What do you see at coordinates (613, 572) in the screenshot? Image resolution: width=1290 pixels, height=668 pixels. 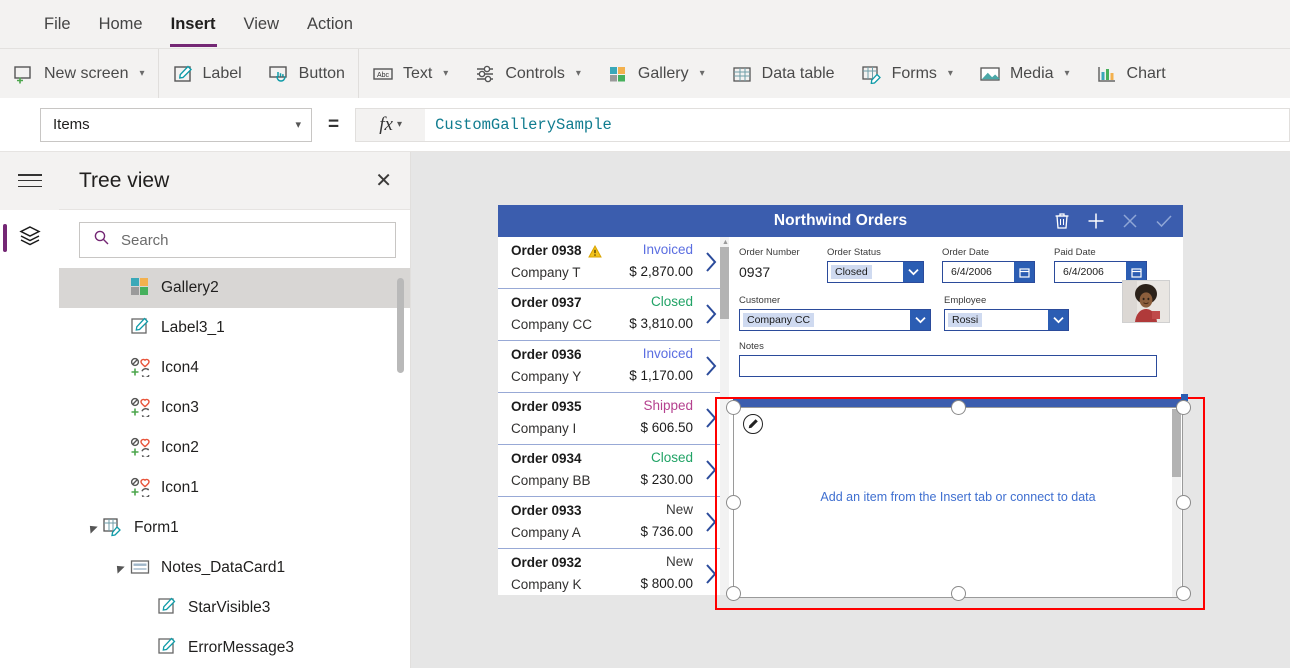 I see `gallery-item: Order 0932 New Company K $ 800.00` at bounding box center [613, 572].